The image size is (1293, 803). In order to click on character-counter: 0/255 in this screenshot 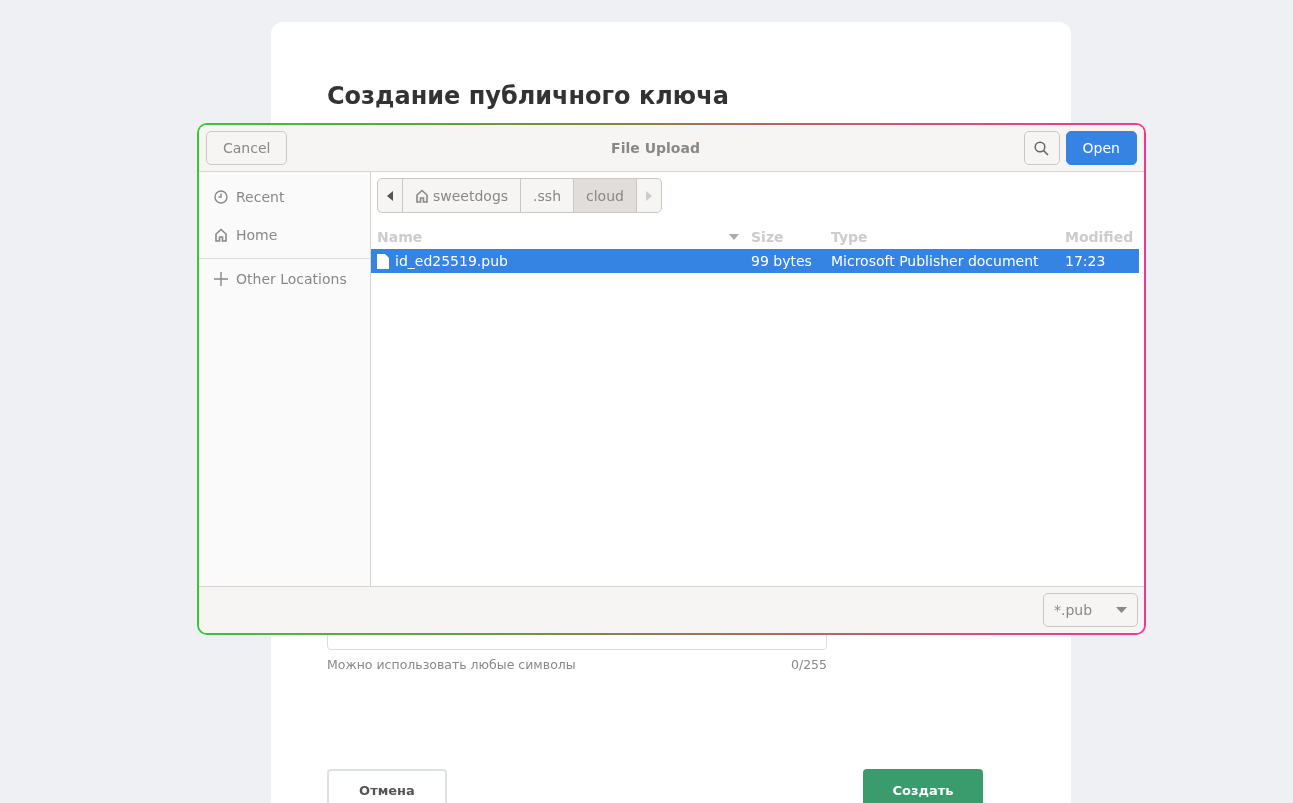, I will do `click(808, 664)`.